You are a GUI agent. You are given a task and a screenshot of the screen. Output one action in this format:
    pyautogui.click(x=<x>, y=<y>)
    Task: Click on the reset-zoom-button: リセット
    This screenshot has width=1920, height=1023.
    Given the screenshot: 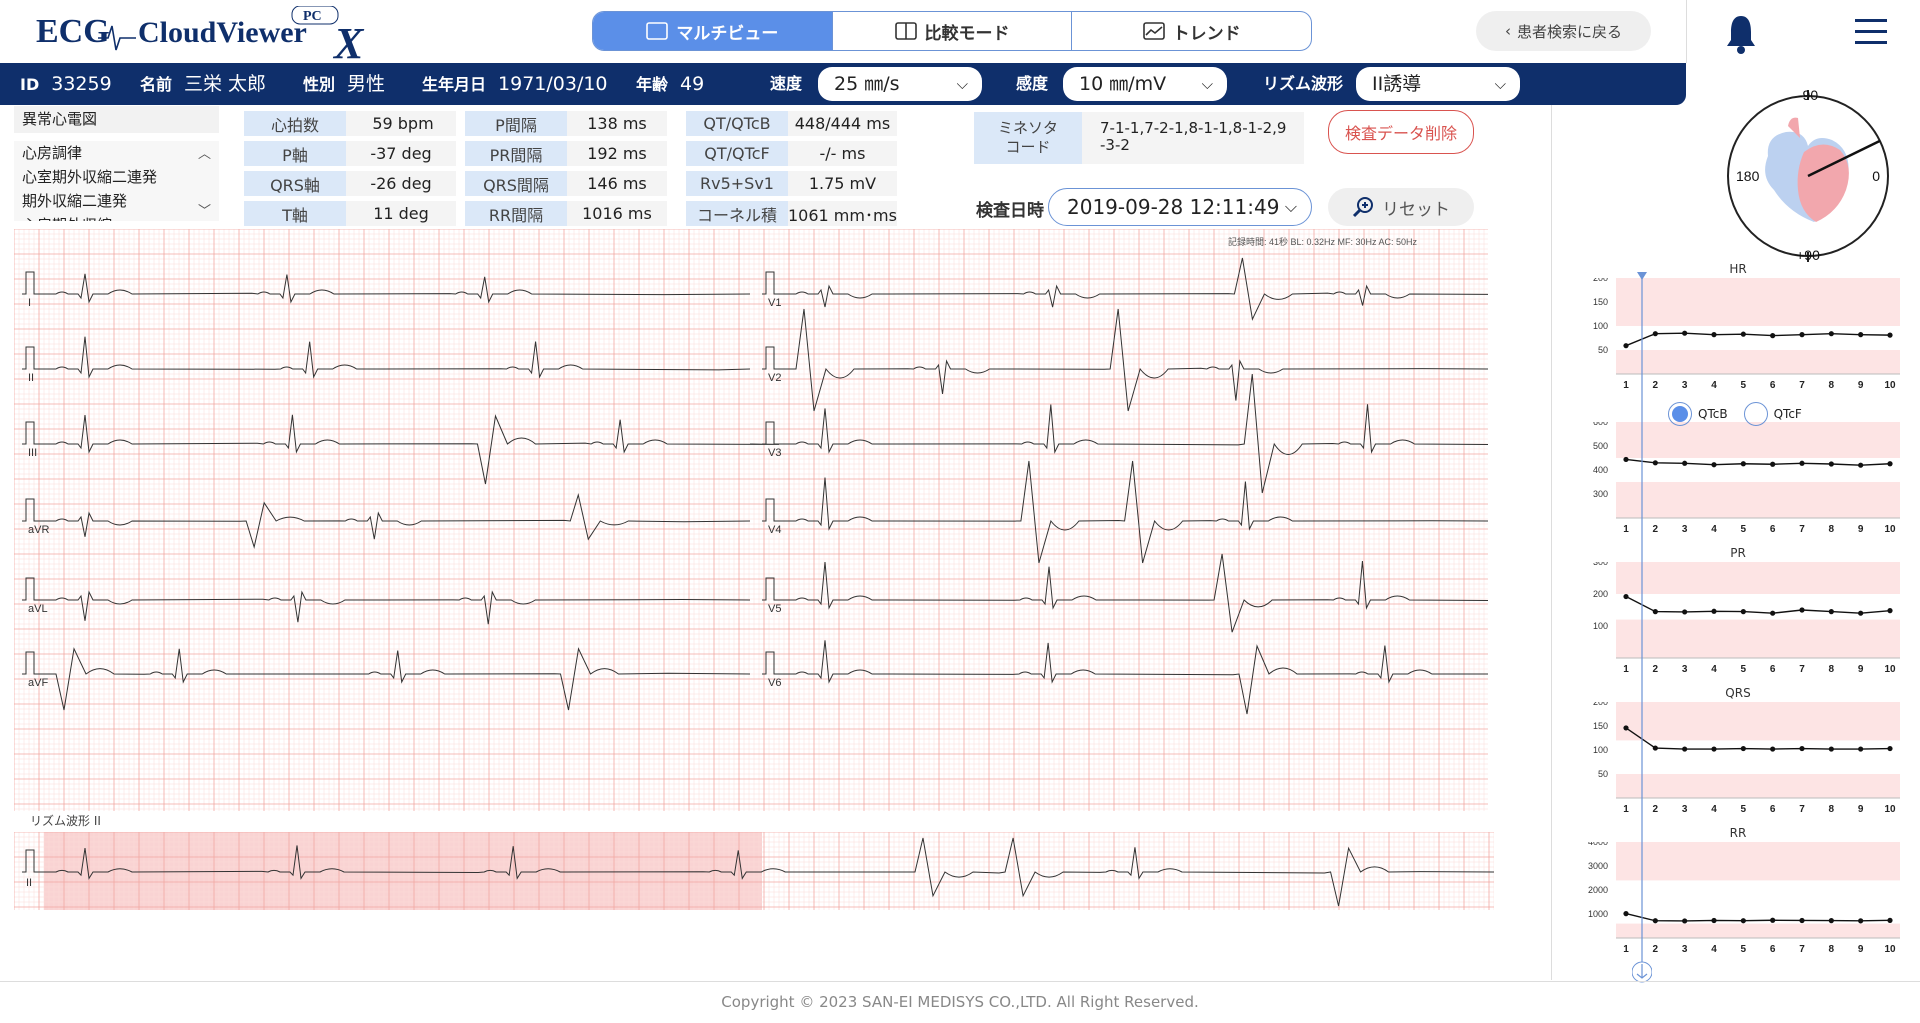 What is the action you would take?
    pyautogui.click(x=1401, y=207)
    